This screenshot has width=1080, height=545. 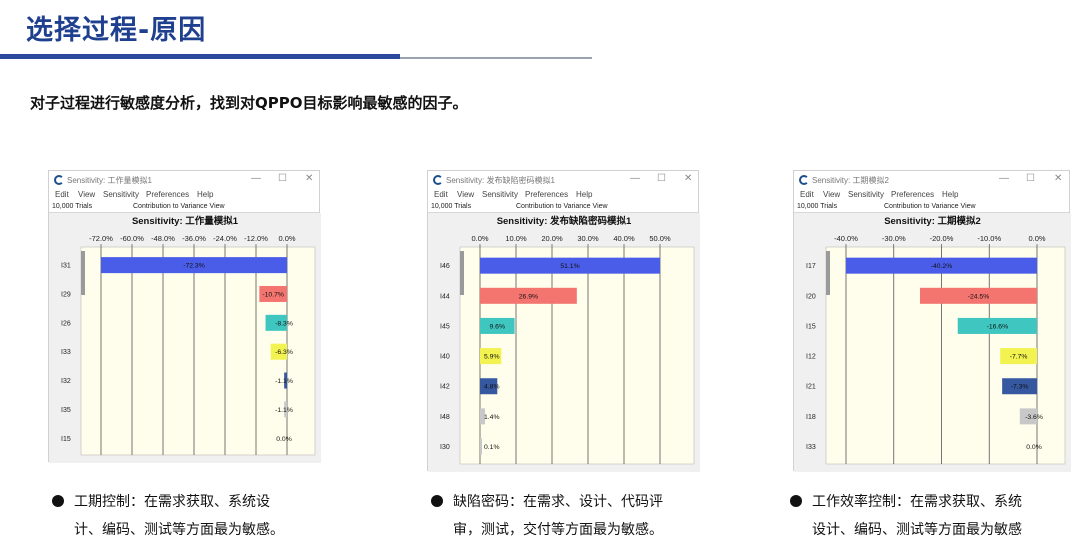 What do you see at coordinates (445, 296) in the screenshot?
I see `category-label: I44` at bounding box center [445, 296].